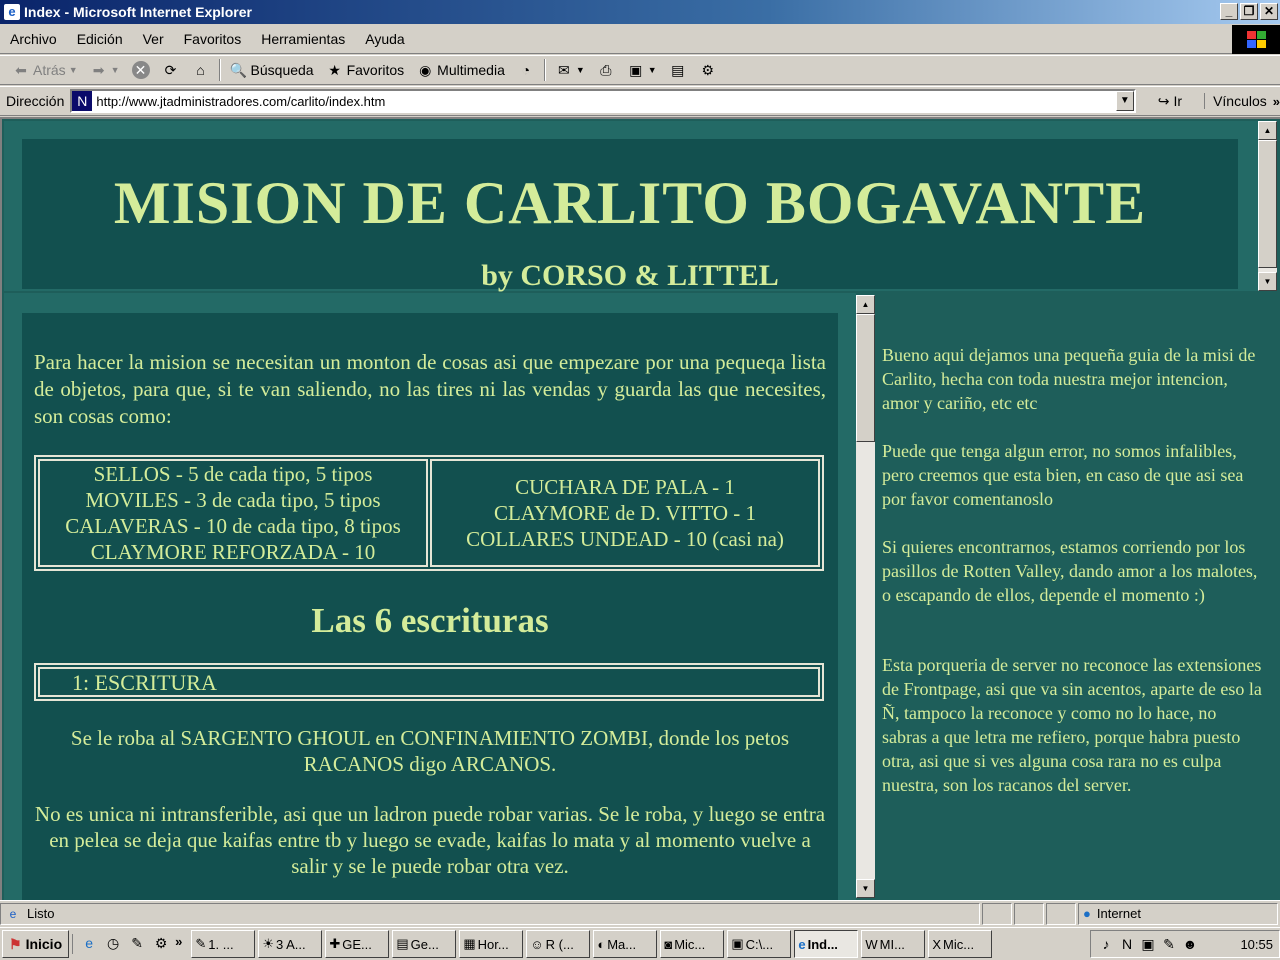 The height and width of the screenshot is (960, 1280). I want to click on search-button: 🔍 Búsqueda, so click(272, 70).